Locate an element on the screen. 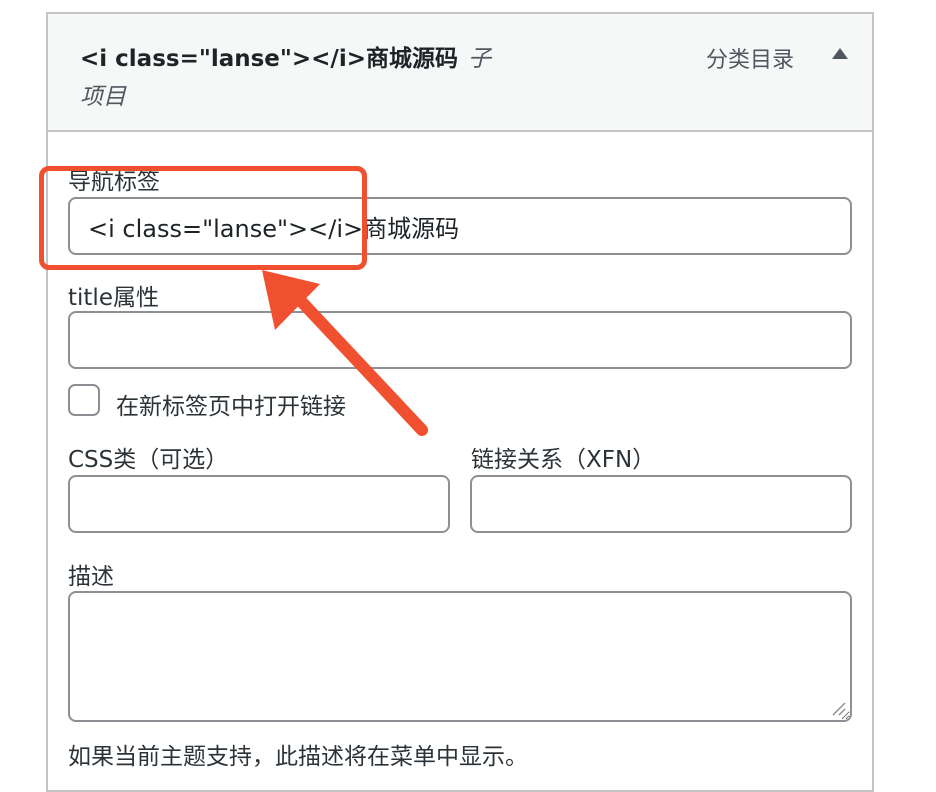  new-tab-checkbox is located at coordinates (84, 400).